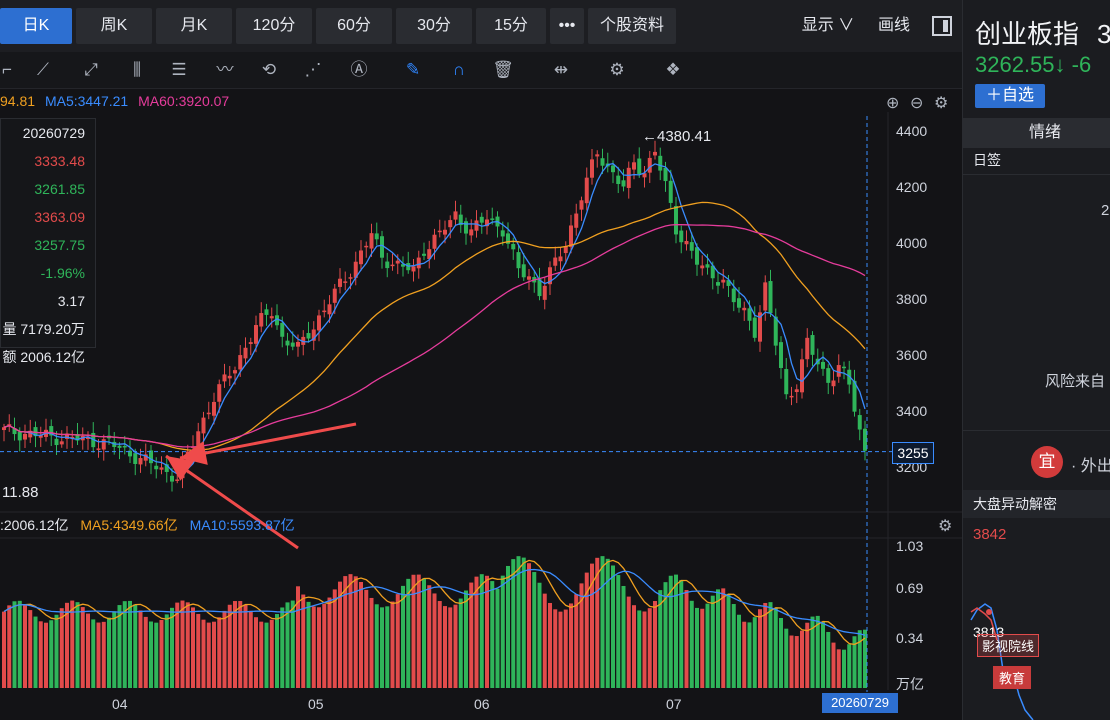 The image size is (1110, 720). What do you see at coordinates (912, 187) in the screenshot?
I see `price-tick: 4200` at bounding box center [912, 187].